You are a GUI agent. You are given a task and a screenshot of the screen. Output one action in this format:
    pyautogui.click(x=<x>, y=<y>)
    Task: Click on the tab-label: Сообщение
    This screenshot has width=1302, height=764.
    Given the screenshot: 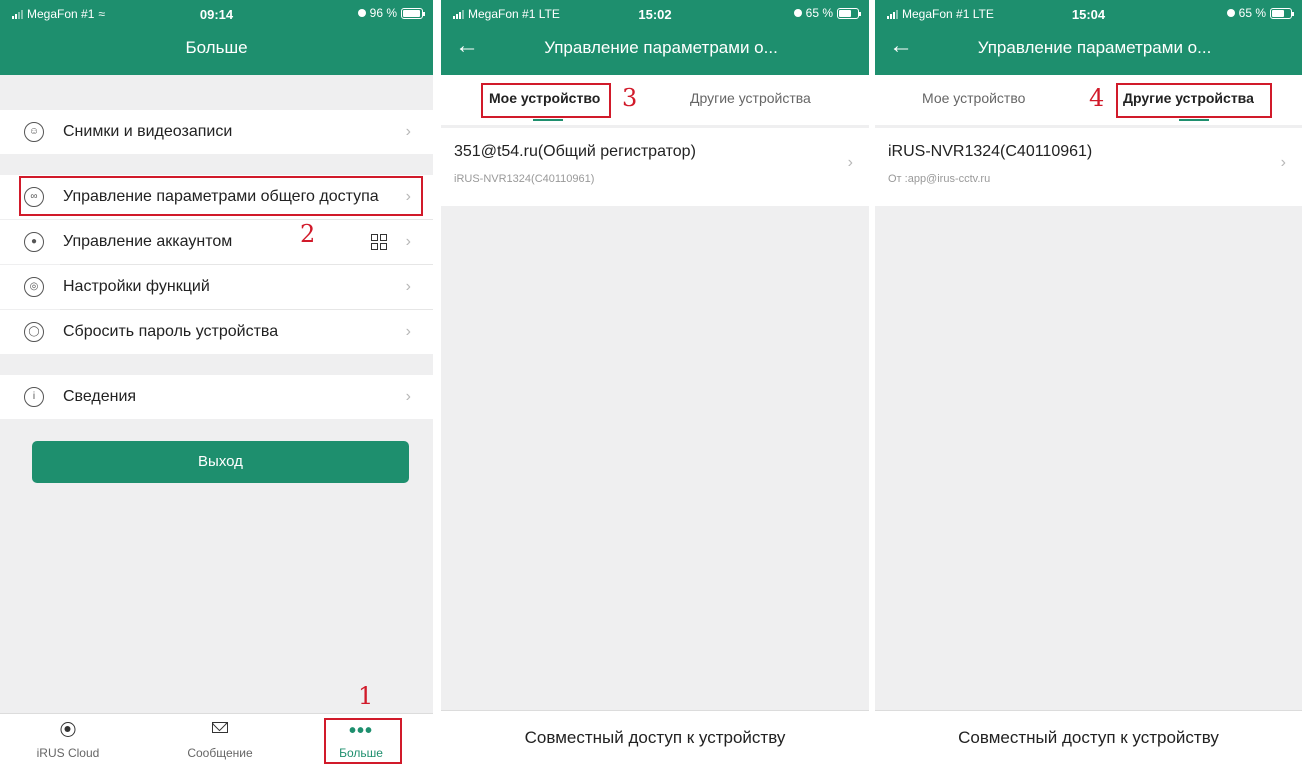 What is the action you would take?
    pyautogui.click(x=220, y=753)
    